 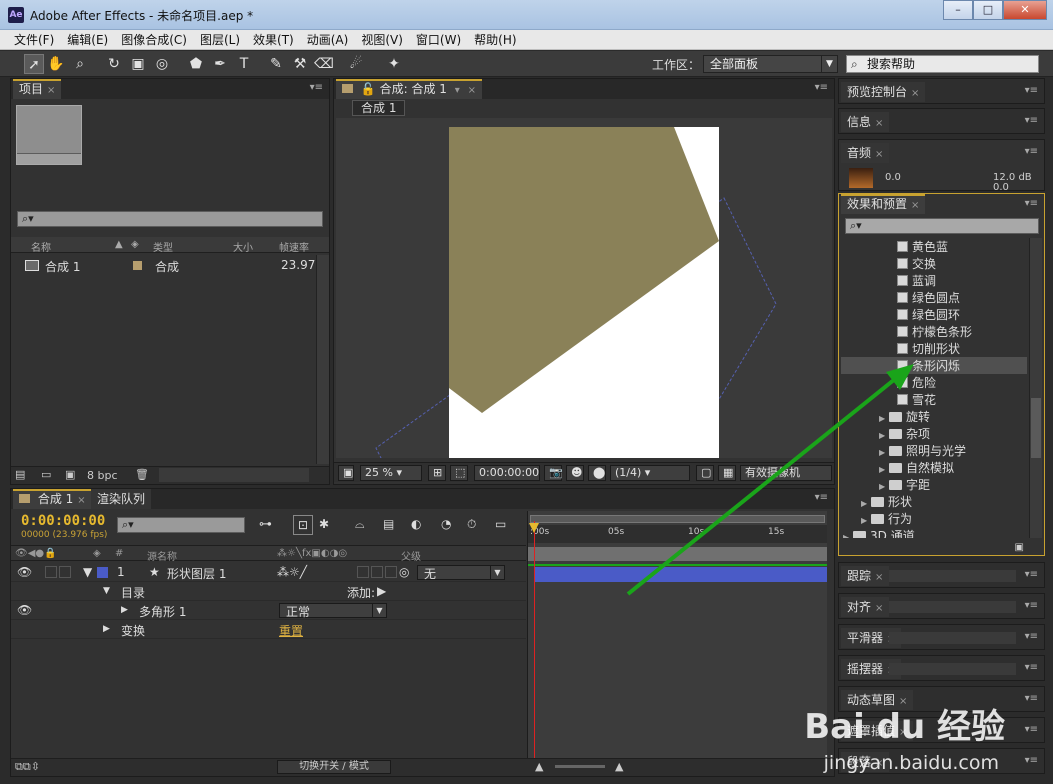 What do you see at coordinates (911, 763) in the screenshot?
I see `baidu-watermark-url: jingyan.baidu.com` at bounding box center [911, 763].